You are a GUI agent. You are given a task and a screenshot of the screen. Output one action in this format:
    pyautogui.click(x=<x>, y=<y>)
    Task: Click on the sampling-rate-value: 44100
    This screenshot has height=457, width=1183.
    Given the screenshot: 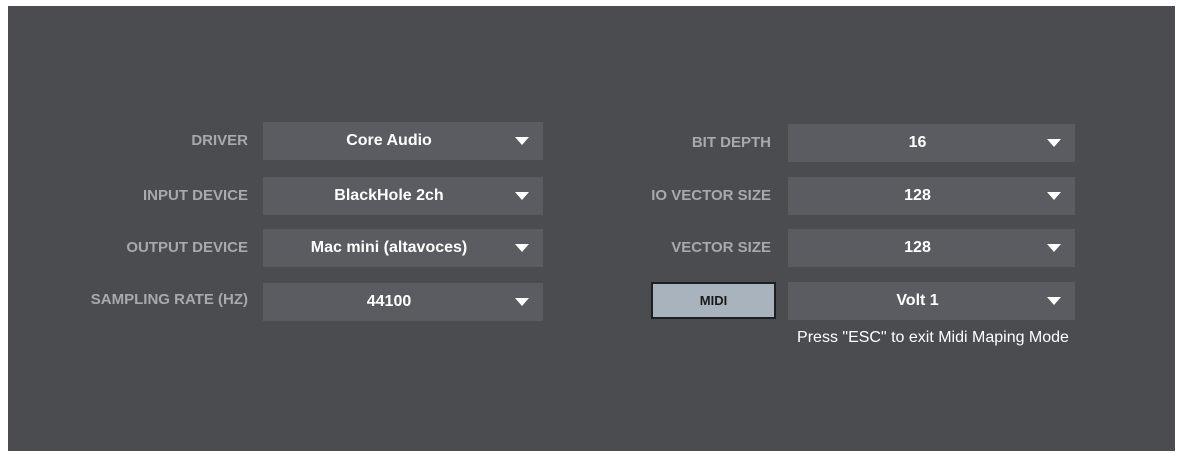 What is the action you would take?
    pyautogui.click(x=389, y=301)
    